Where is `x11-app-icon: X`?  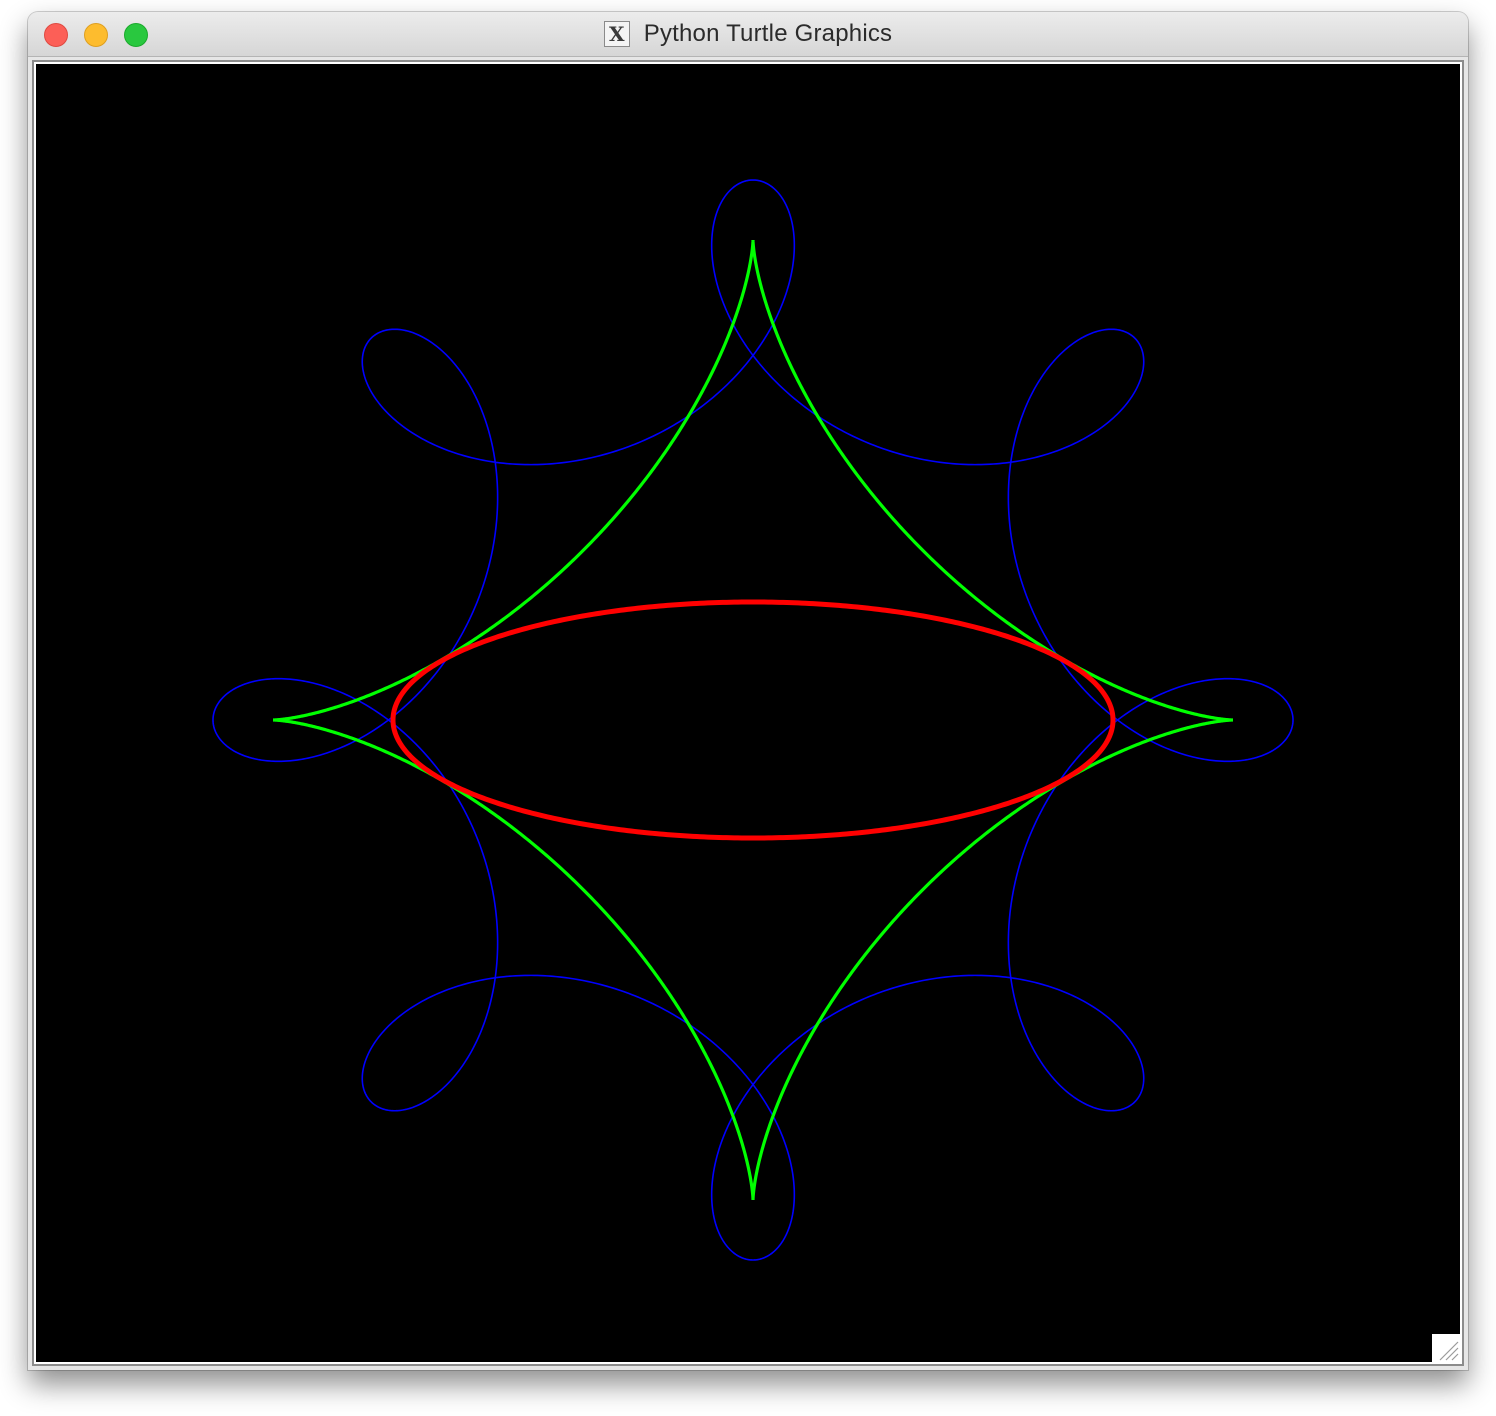 x11-app-icon: X is located at coordinates (616, 34).